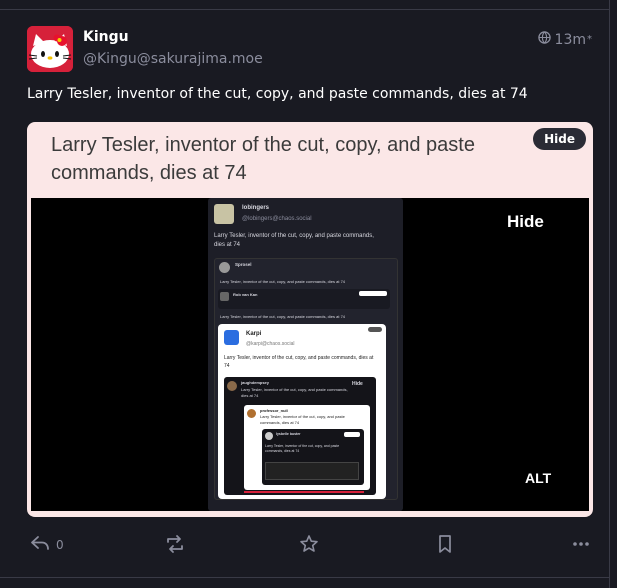 This screenshot has height=588, width=617. I want to click on nested-progress, so click(304, 492).